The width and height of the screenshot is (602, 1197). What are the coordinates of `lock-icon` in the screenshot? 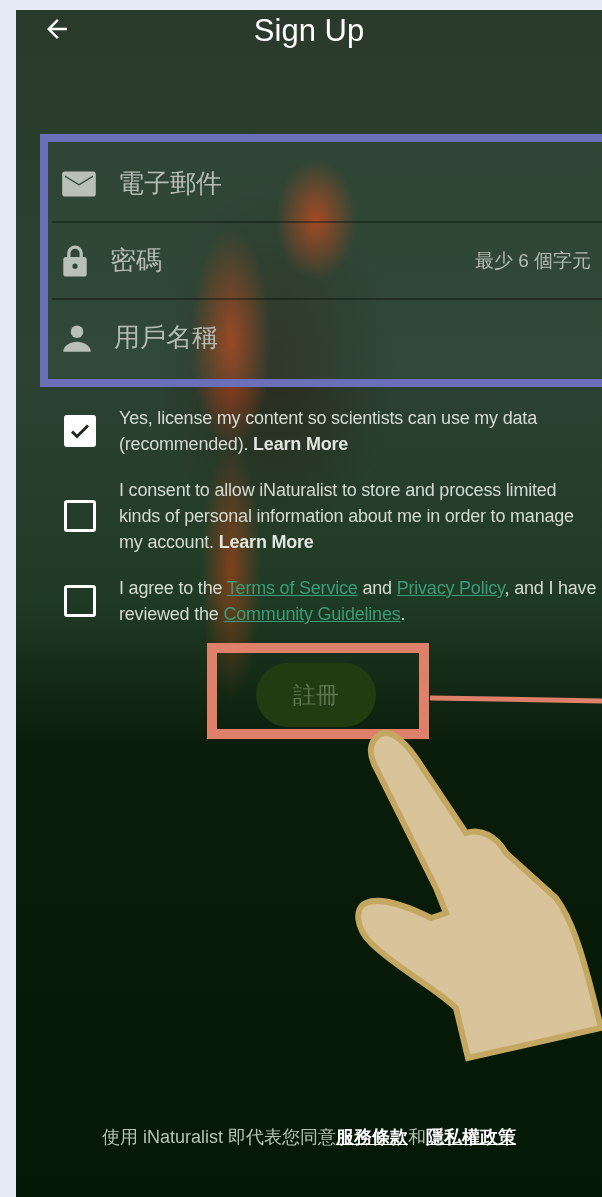 It's located at (75, 260).